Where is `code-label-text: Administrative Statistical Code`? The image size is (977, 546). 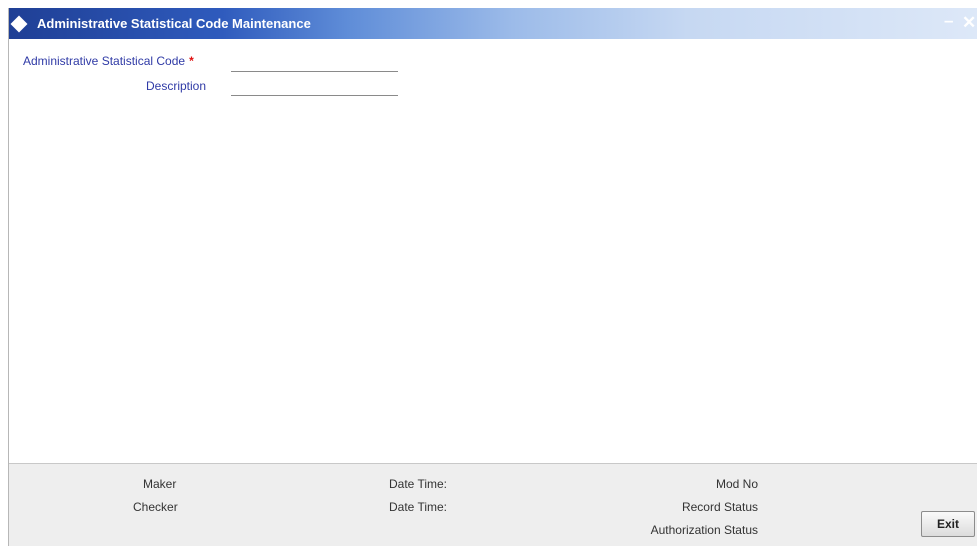 code-label-text: Administrative Statistical Code is located at coordinates (104, 61).